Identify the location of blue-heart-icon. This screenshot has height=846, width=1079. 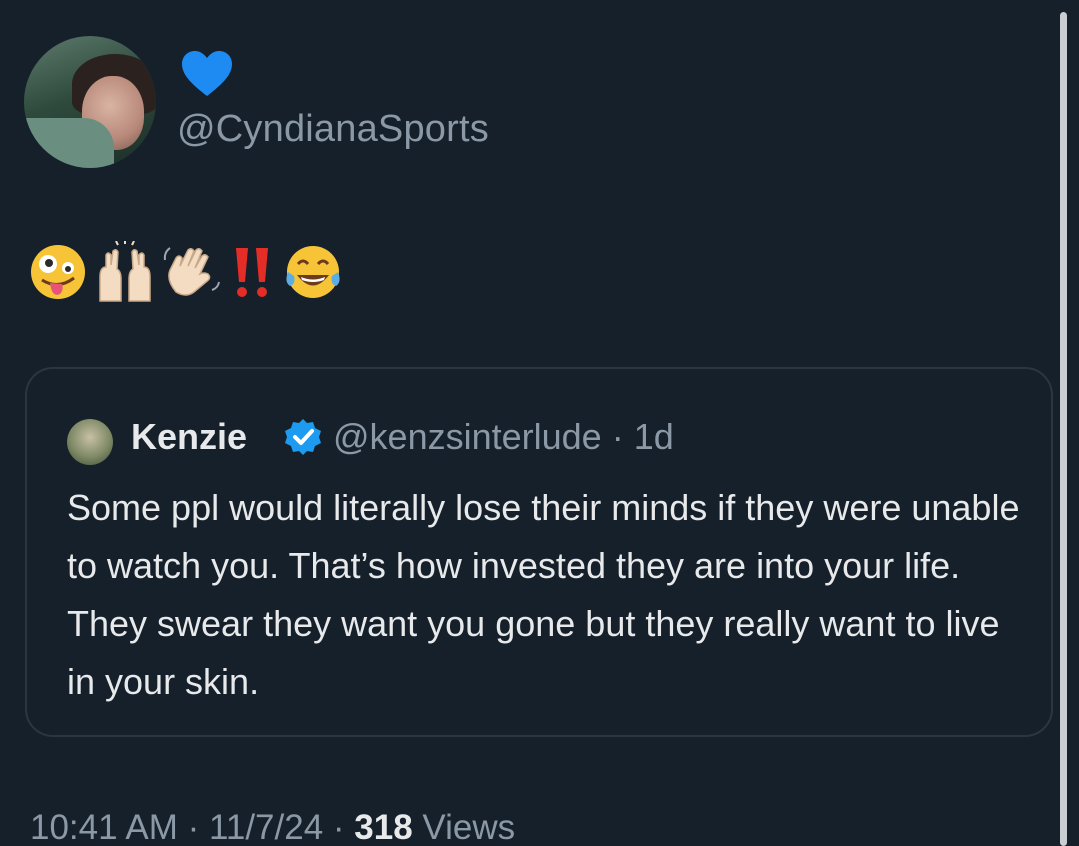
(207, 73).